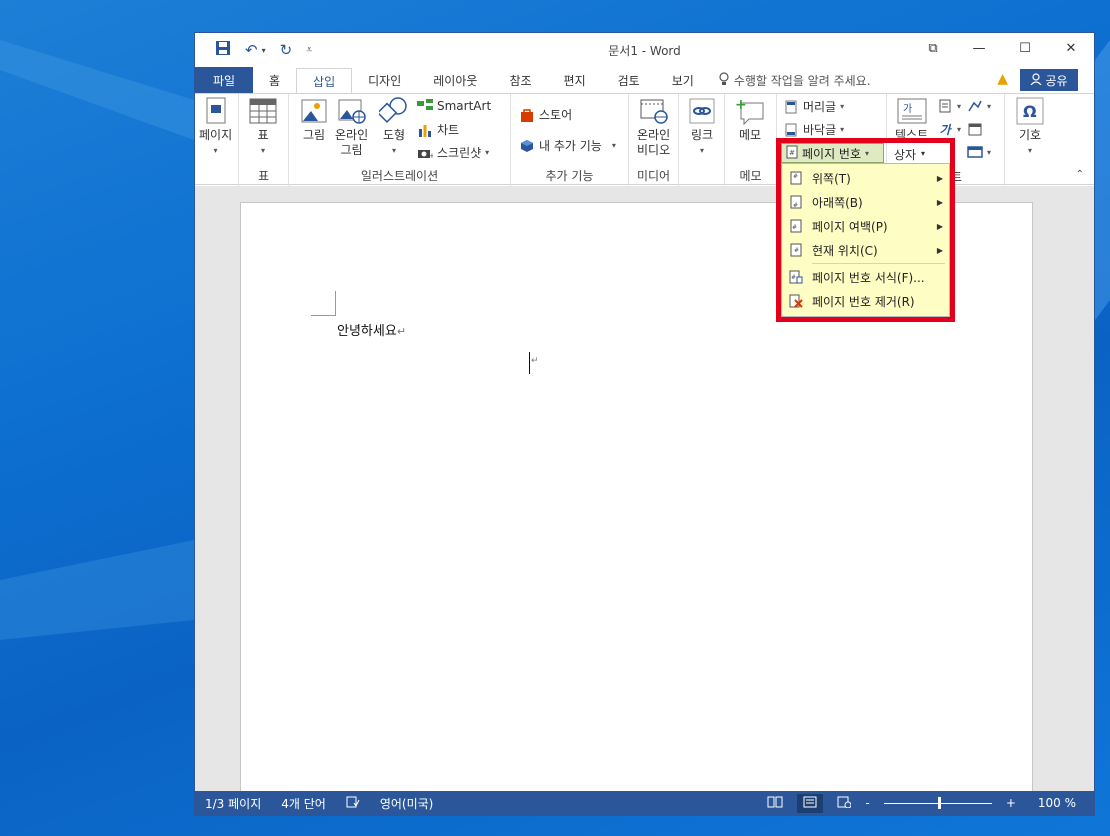  What do you see at coordinates (1080, 174) in the screenshot?
I see `collapse-ribbon-icon: ⌃` at bounding box center [1080, 174].